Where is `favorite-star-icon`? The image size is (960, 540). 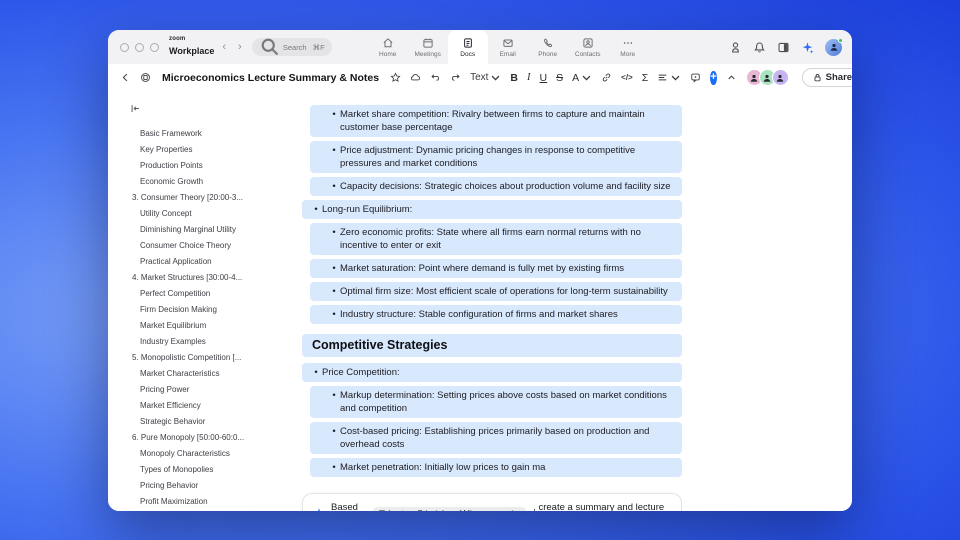
favorite-star-icon is located at coordinates (395, 77).